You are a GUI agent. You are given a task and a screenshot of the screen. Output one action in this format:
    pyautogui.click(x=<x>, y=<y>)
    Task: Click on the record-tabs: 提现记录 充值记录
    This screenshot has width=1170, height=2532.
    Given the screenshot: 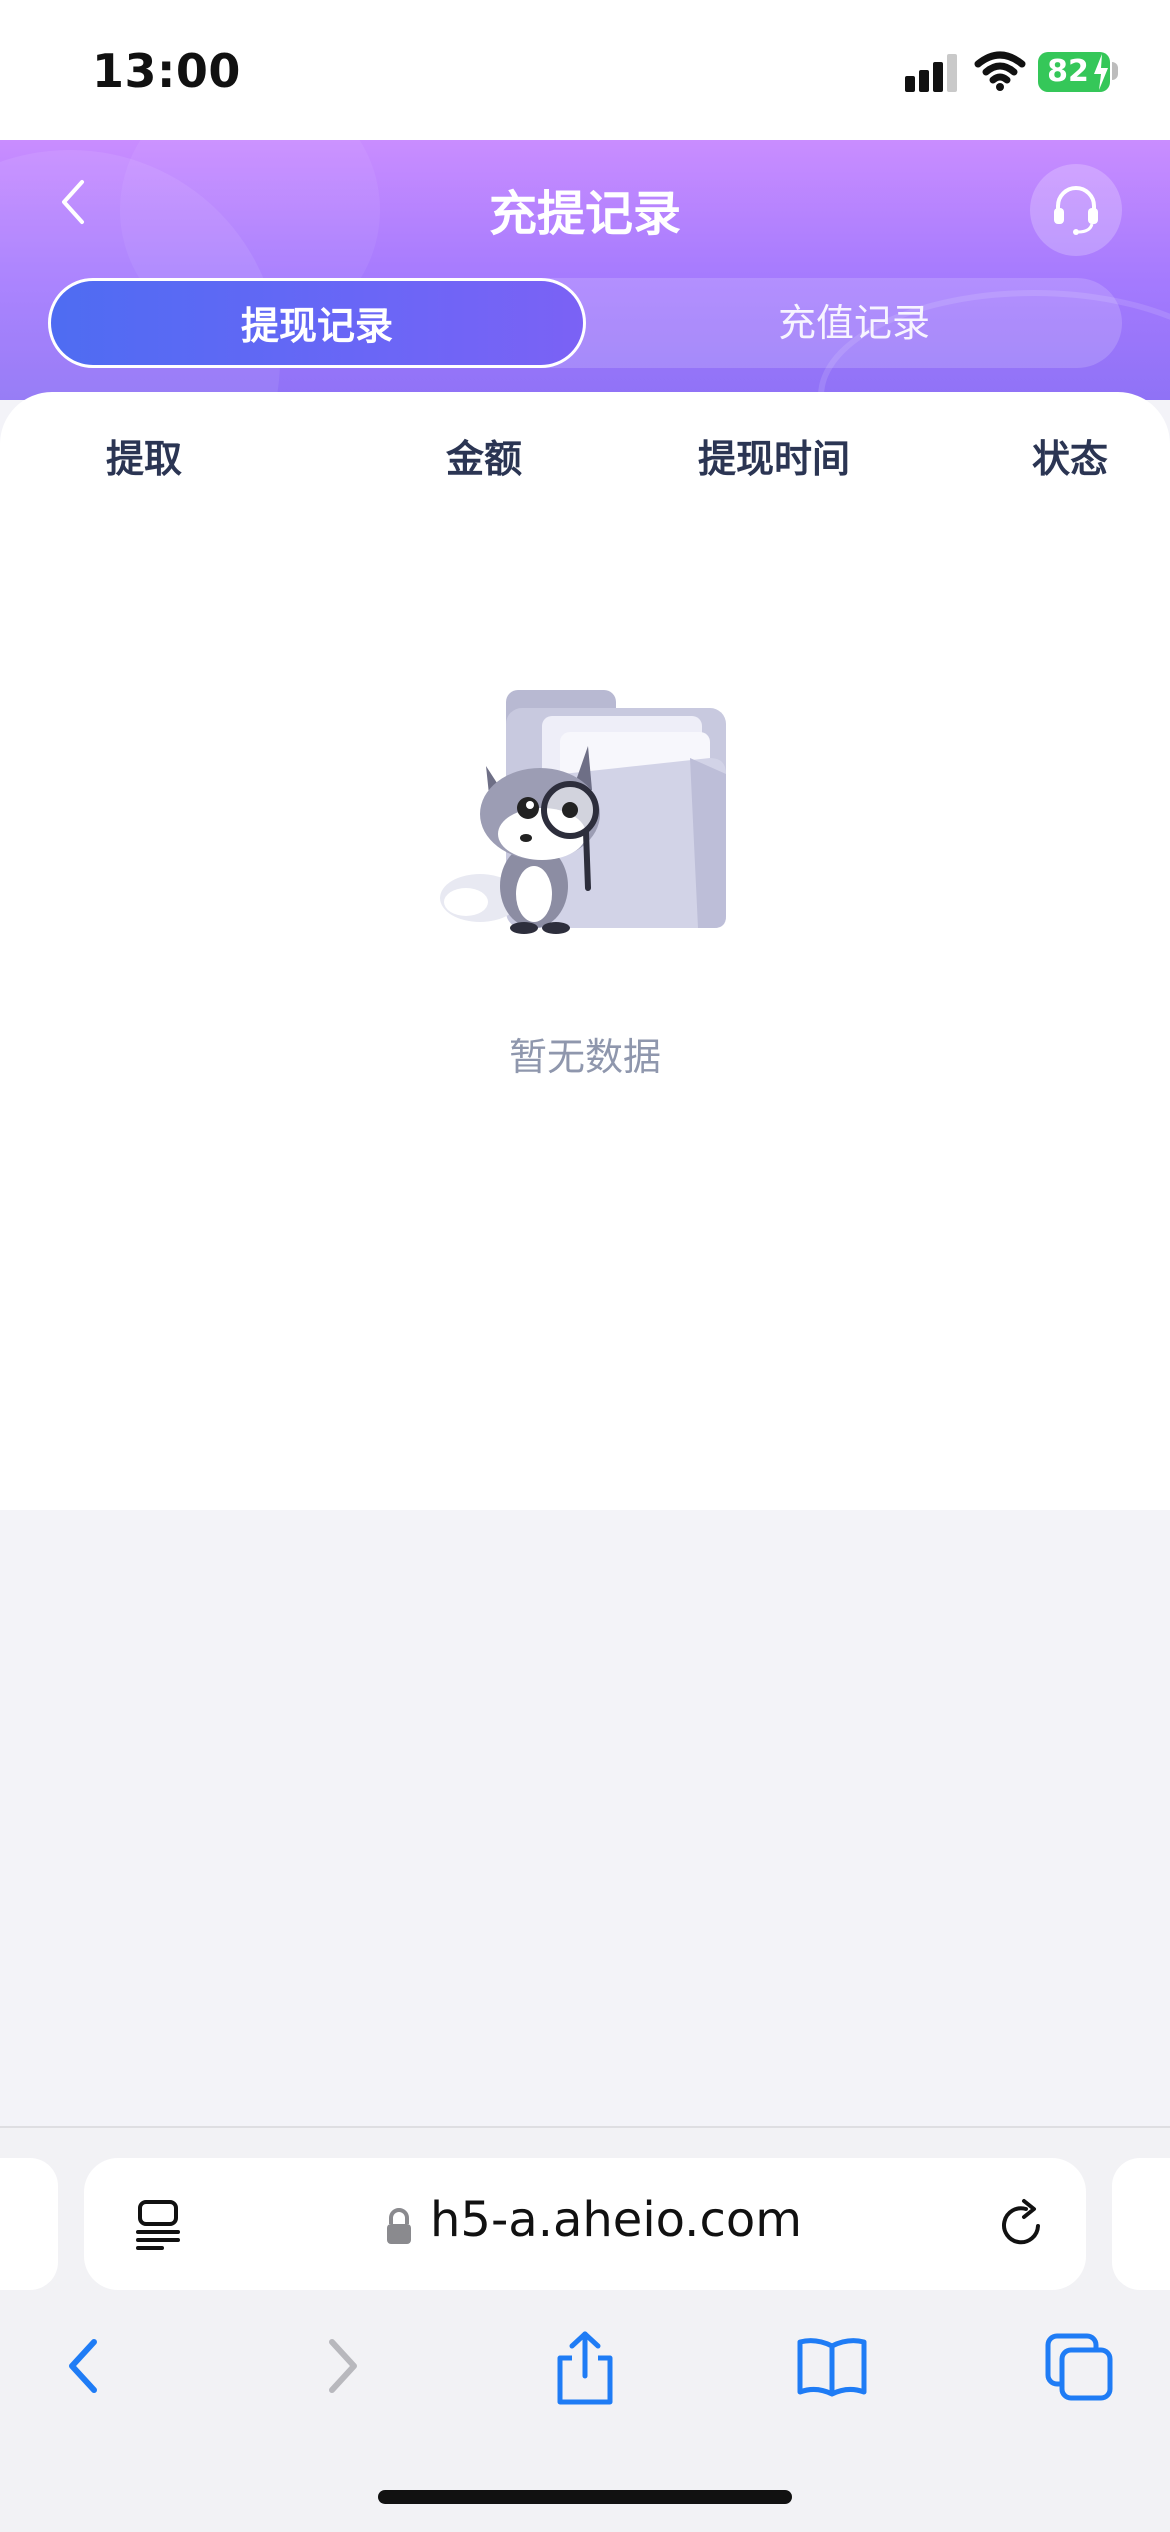 What is the action you would take?
    pyautogui.click(x=585, y=323)
    